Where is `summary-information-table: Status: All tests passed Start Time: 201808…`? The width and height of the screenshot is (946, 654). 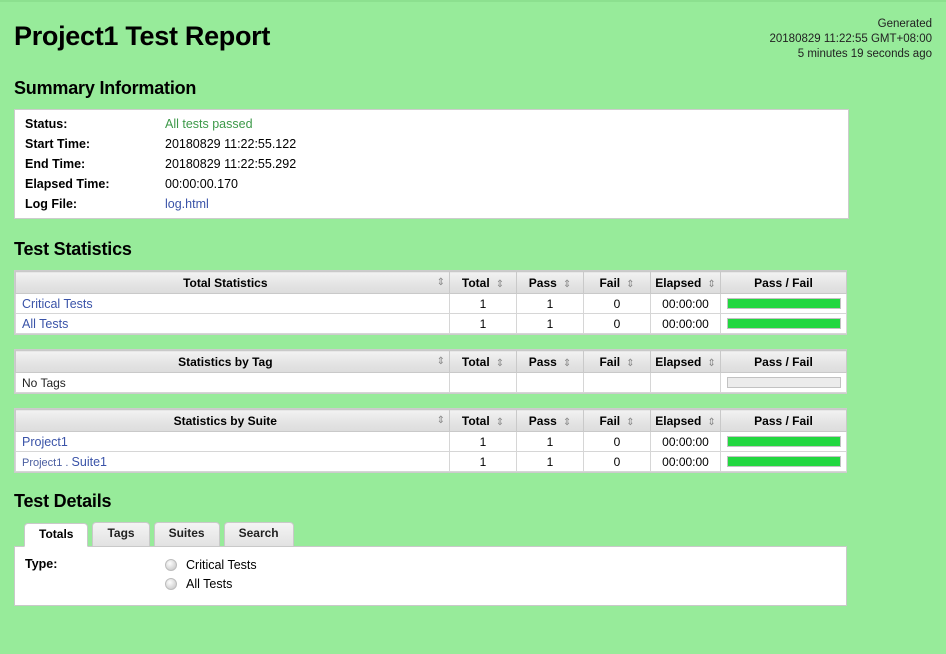 summary-information-table: Status: All tests passed Start Time: 201808… is located at coordinates (431, 164).